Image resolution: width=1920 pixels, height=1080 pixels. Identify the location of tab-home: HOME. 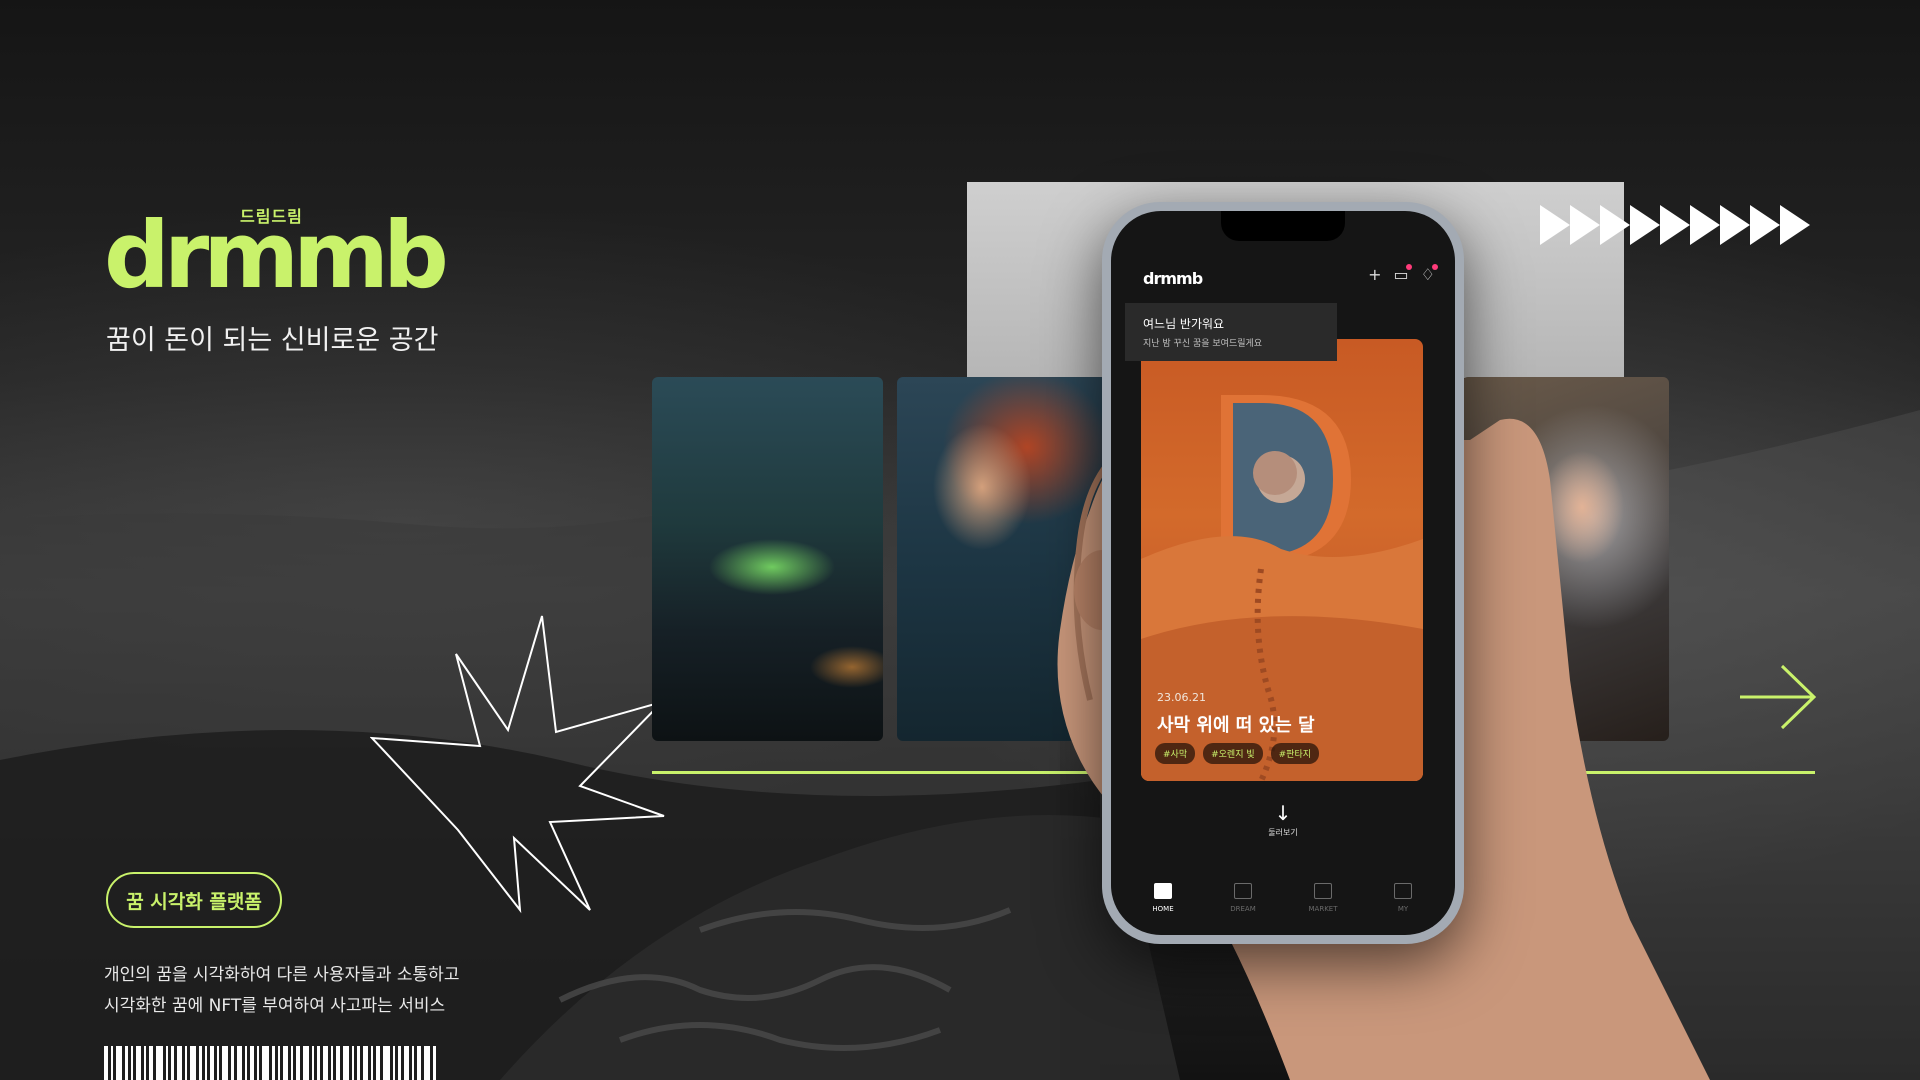
(1163, 898).